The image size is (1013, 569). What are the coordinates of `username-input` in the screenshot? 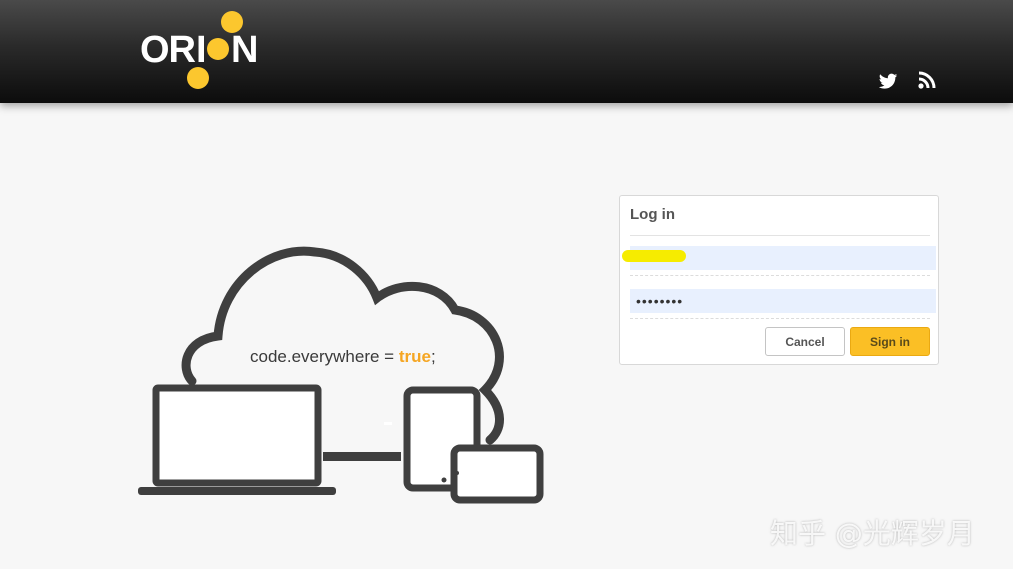 It's located at (783, 258).